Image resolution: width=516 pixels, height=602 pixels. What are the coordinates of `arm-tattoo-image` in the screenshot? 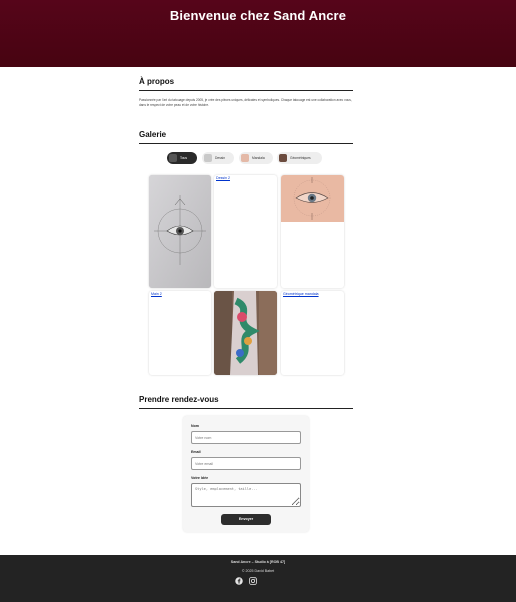 It's located at (245, 333).